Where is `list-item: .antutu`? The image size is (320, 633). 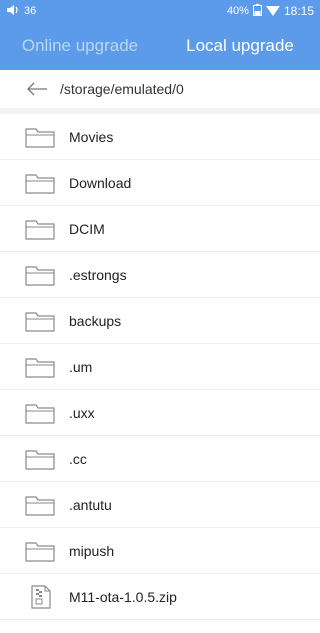 list-item: .antutu is located at coordinates (160, 505).